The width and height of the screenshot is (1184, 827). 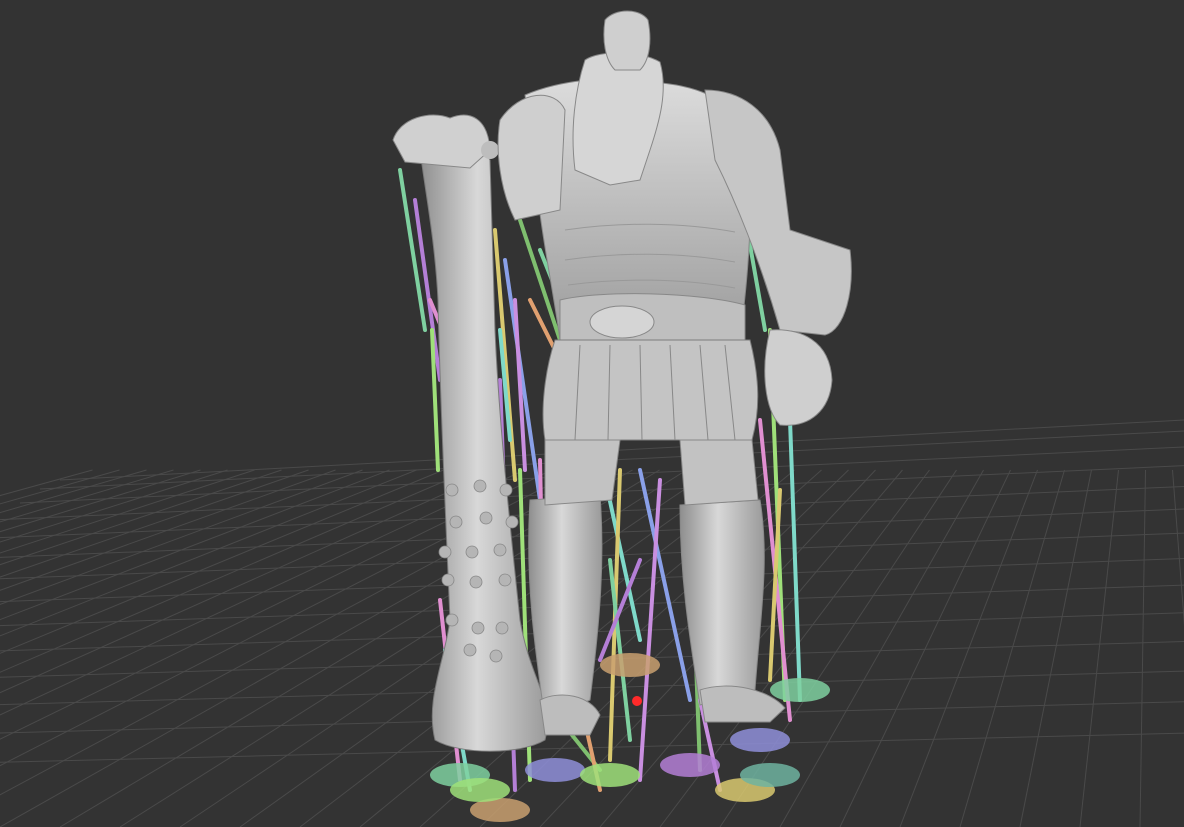 What do you see at coordinates (627, 40) in the screenshot?
I see `head` at bounding box center [627, 40].